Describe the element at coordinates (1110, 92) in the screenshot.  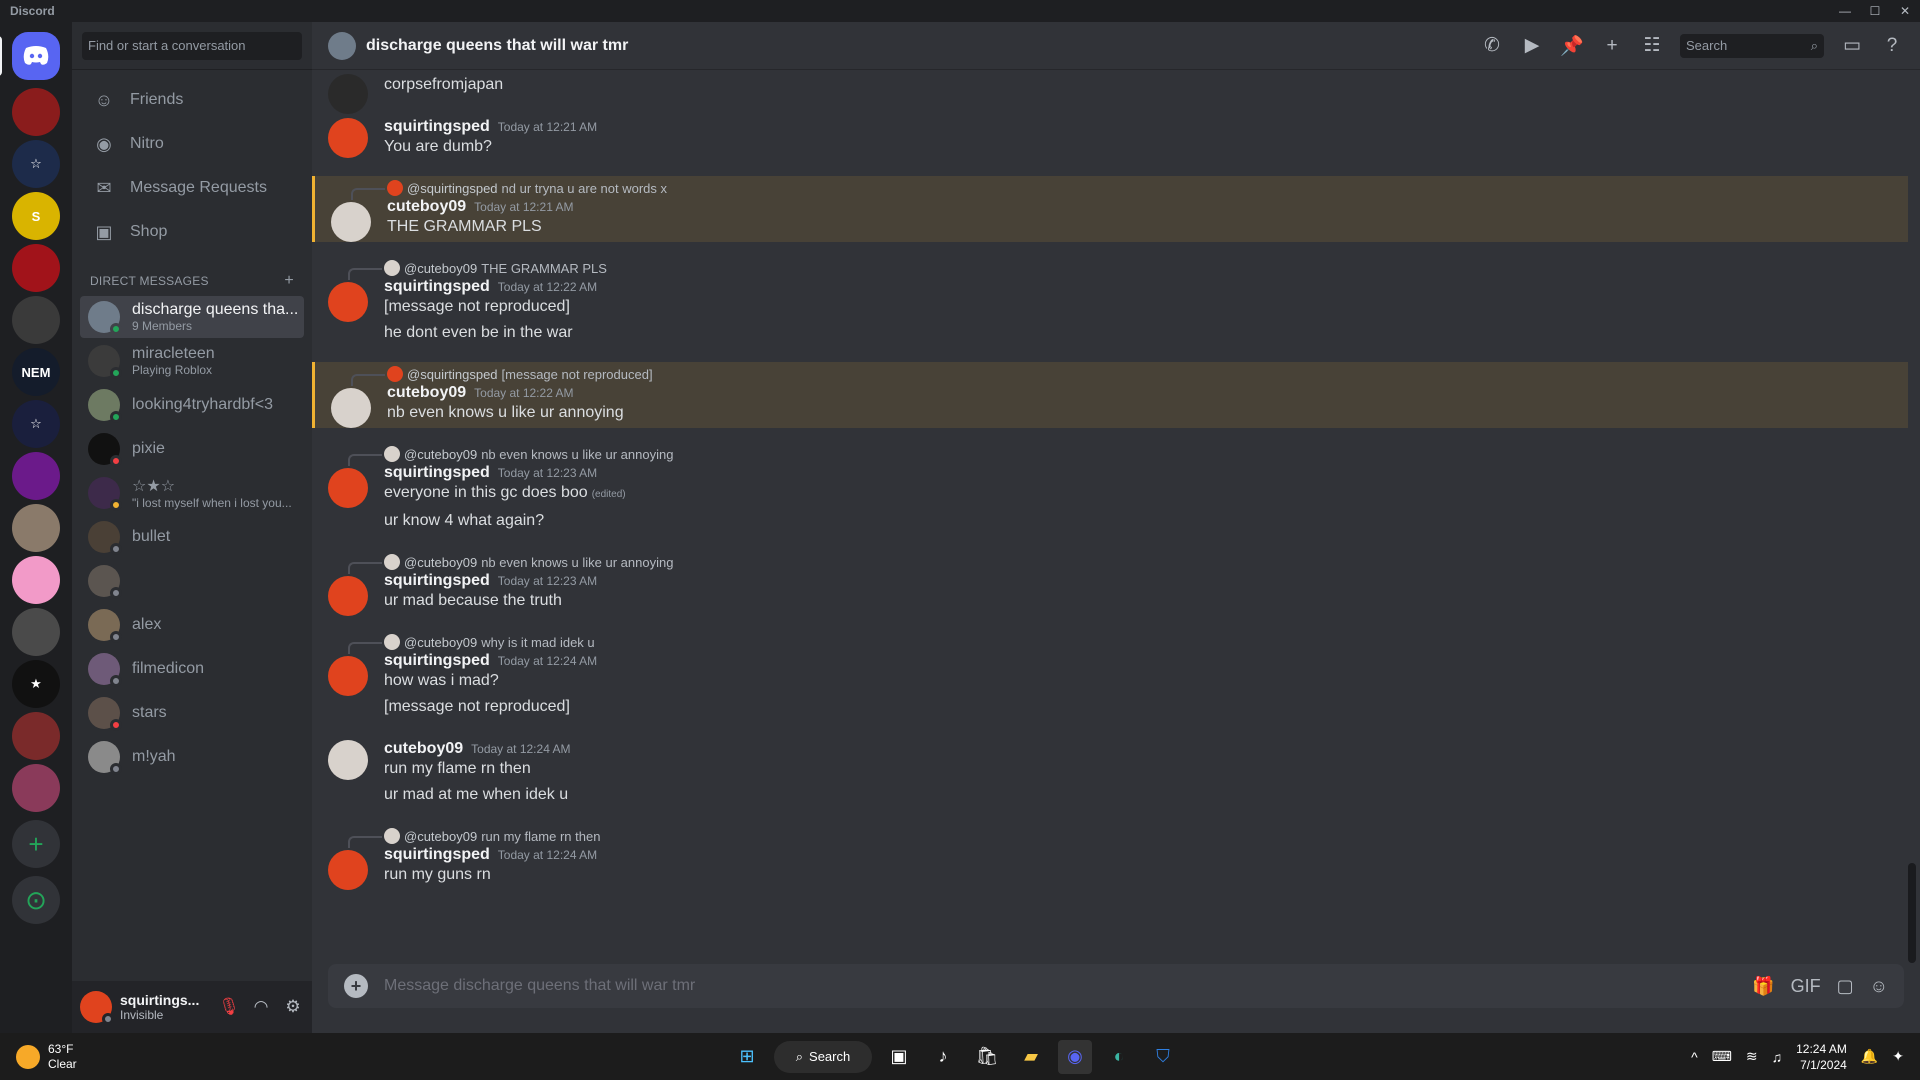
I see `message: corpsefromjapan` at that location.